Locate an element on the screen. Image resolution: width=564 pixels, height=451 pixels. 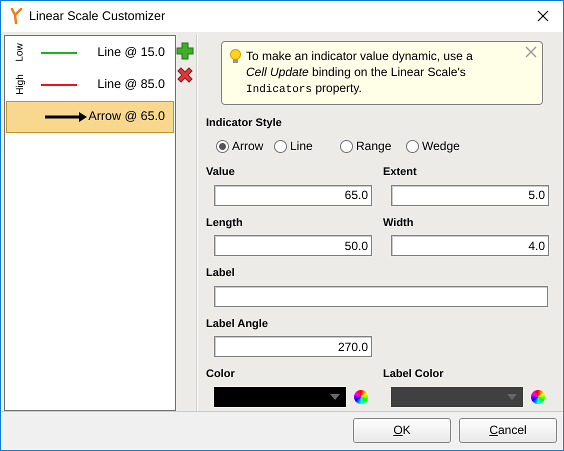
field-label: Length is located at coordinates (225, 223).